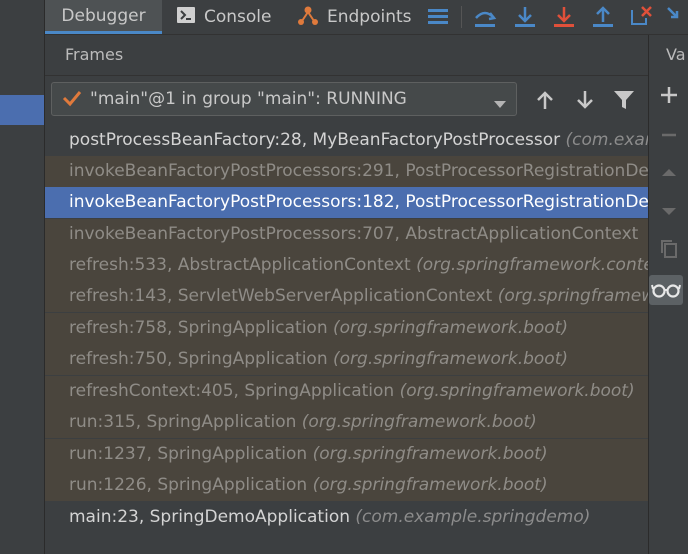  I want to click on show-execution-point-icon, so click(485, 17).